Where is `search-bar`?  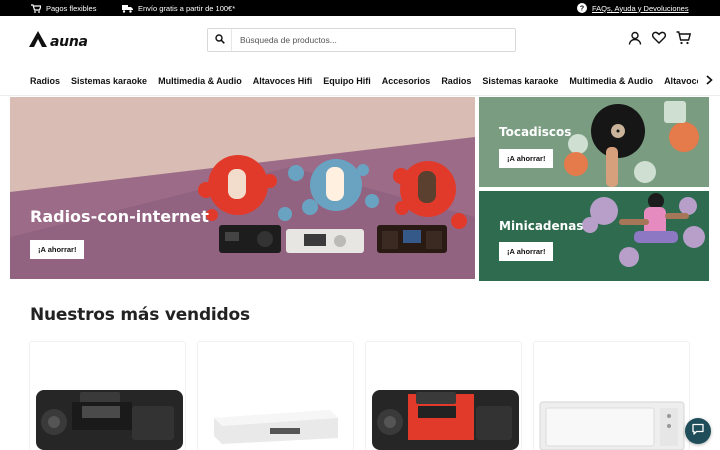
search-bar is located at coordinates (361, 40).